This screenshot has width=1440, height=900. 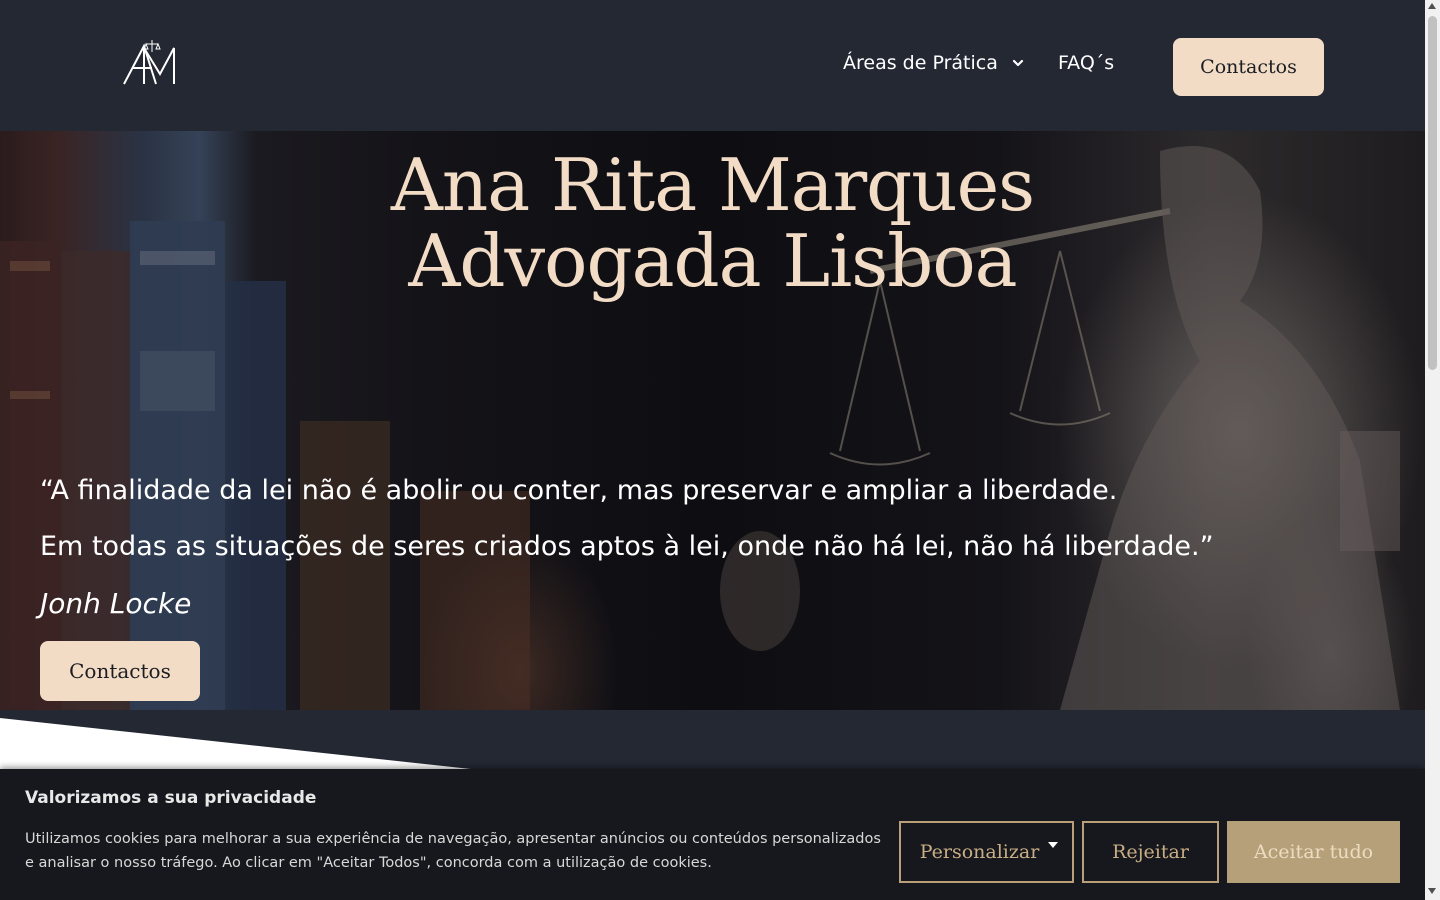 I want to click on nav-faq-label: FAQ´s, so click(x=1086, y=63).